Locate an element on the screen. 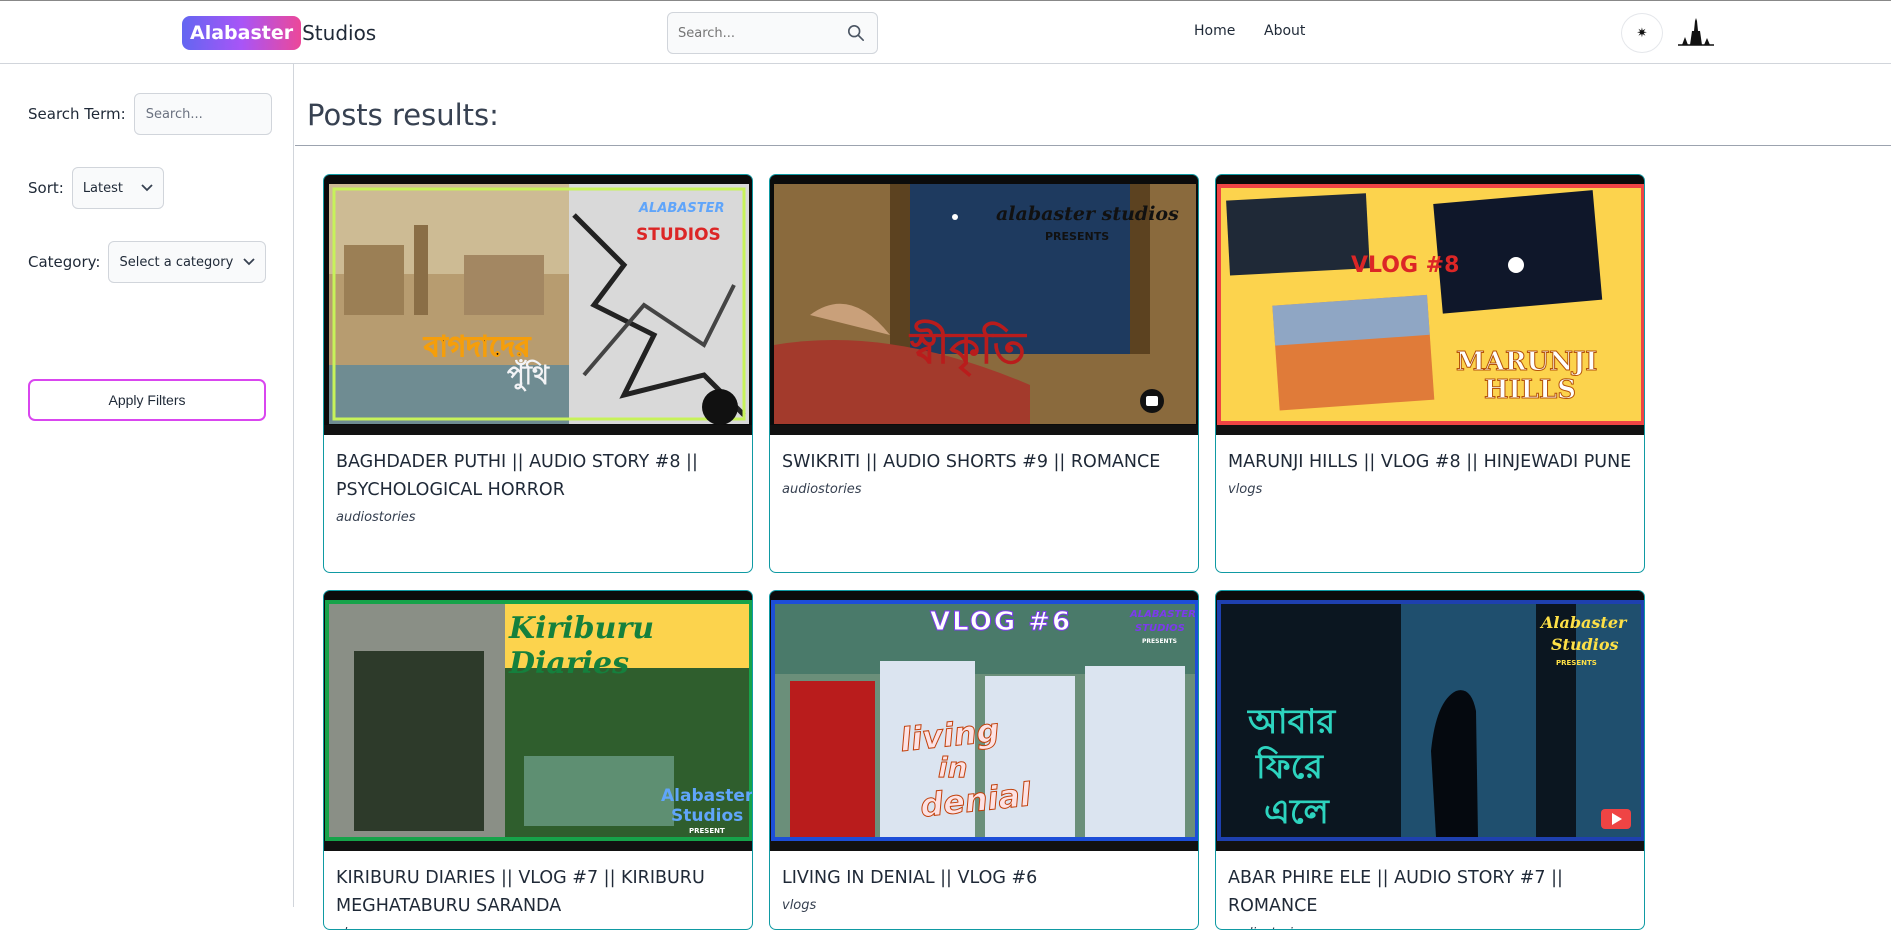 The image size is (1891, 930). search-term-row: Search Term is located at coordinates (150, 114).